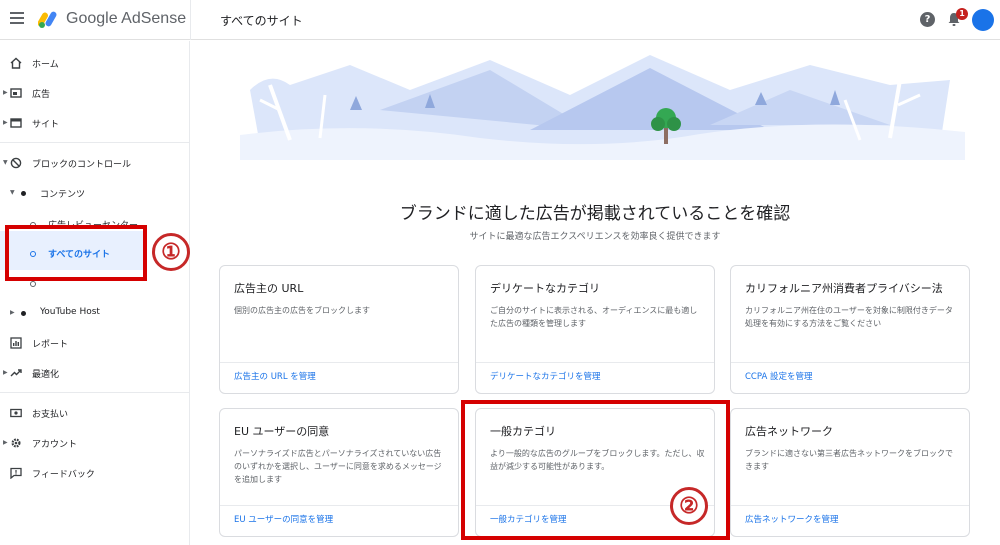 Image resolution: width=1000 pixels, height=545 pixels. I want to click on block-icon, so click(16, 163).